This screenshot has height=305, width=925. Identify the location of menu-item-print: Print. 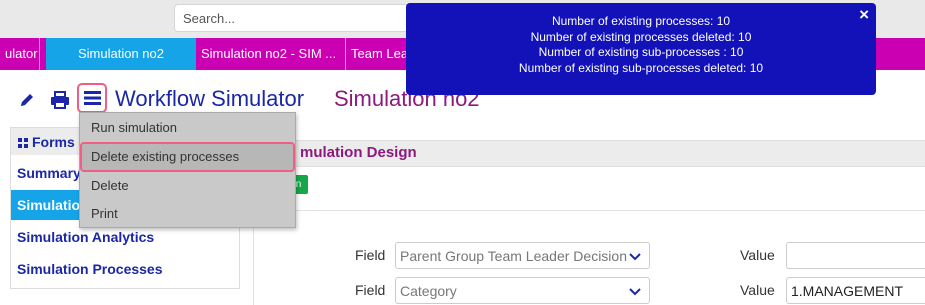
(187, 214).